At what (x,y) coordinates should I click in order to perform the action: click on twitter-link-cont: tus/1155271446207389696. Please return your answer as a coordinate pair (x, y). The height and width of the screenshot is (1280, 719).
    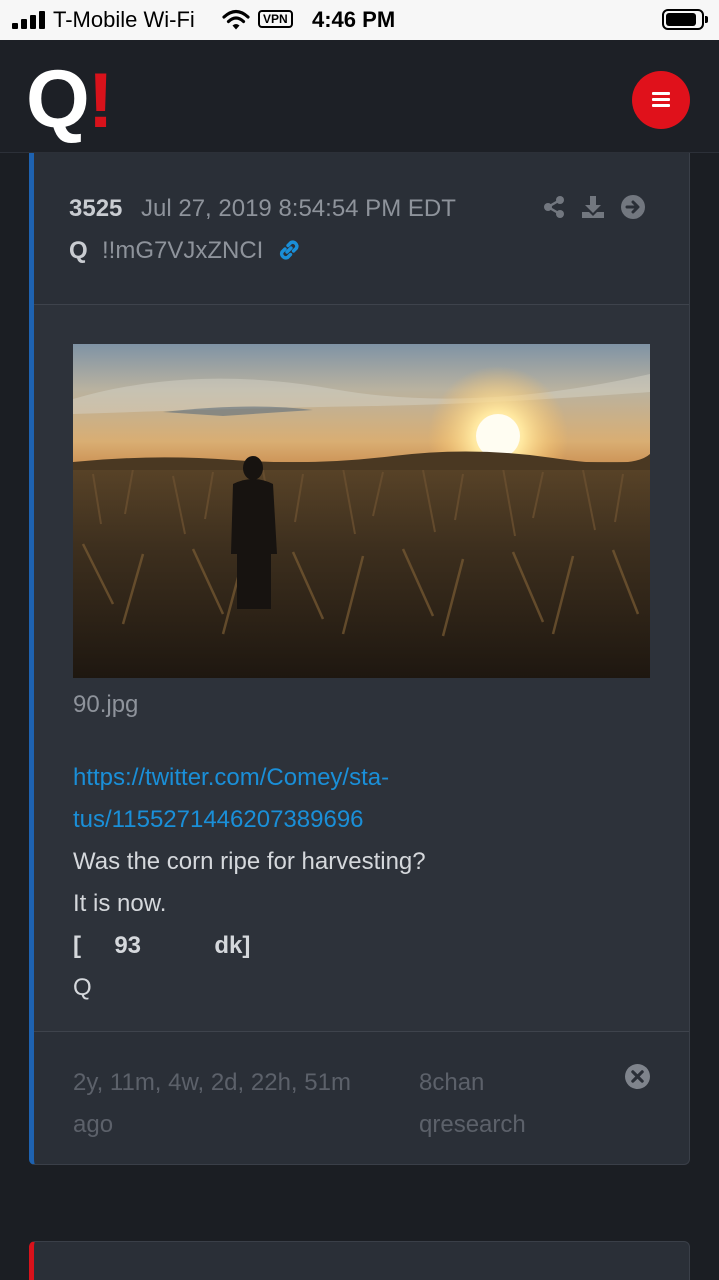
    Looking at the image, I should click on (218, 820).